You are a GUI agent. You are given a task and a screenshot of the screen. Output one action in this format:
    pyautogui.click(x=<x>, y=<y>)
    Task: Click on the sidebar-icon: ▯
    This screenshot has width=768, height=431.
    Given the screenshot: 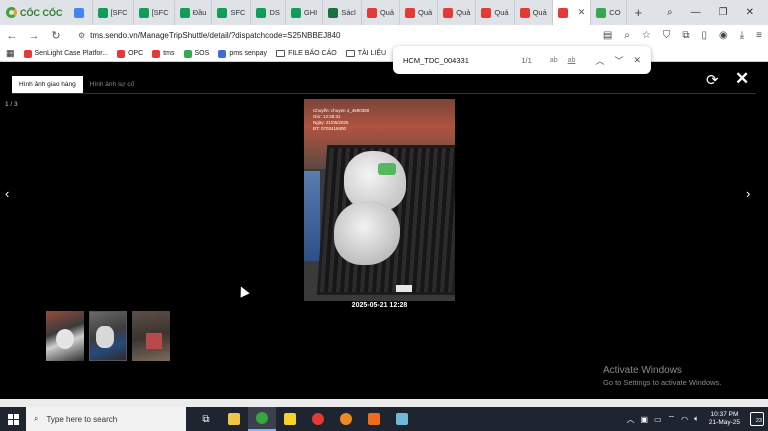 What is the action you would take?
    pyautogui.click(x=704, y=35)
    